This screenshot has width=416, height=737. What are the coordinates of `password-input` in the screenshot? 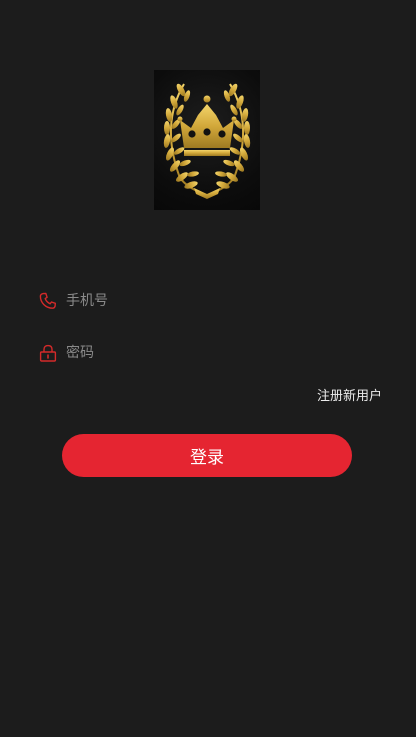 It's located at (222, 353).